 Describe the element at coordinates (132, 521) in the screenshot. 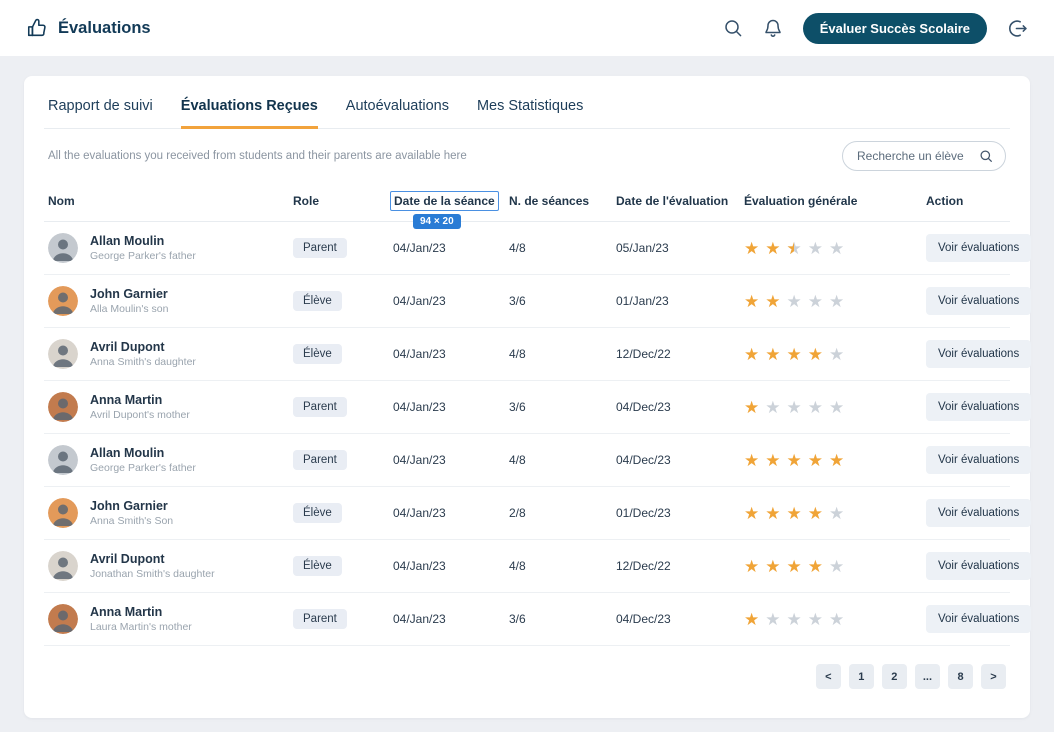

I see `person-relation: Anna Smith's Son` at that location.